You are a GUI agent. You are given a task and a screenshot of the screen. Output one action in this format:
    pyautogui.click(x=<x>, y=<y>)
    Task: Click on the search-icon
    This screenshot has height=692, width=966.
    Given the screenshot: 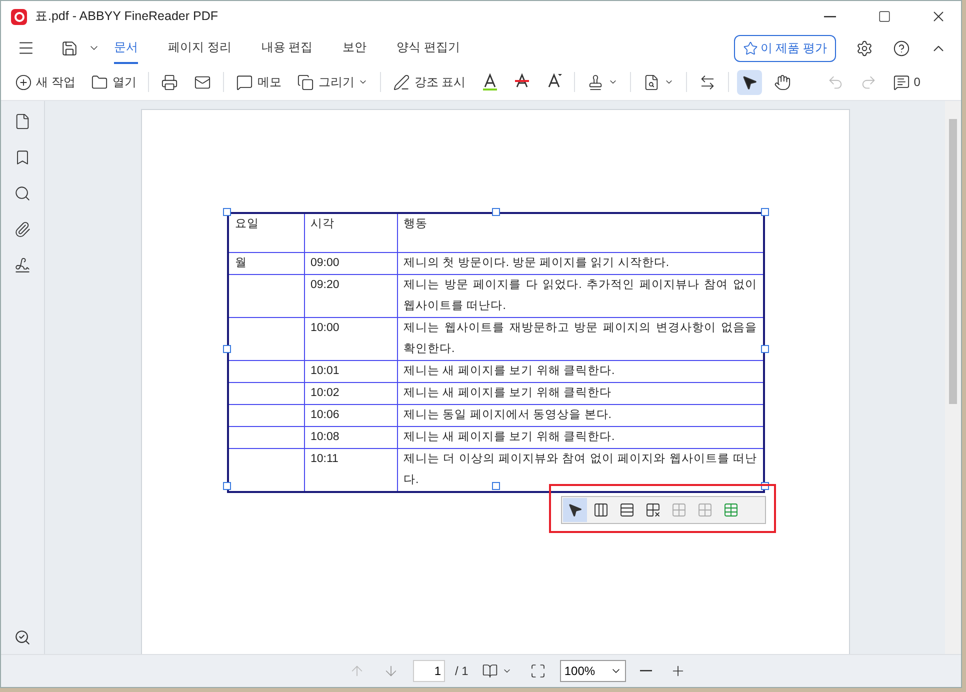 What is the action you would take?
    pyautogui.click(x=22, y=193)
    